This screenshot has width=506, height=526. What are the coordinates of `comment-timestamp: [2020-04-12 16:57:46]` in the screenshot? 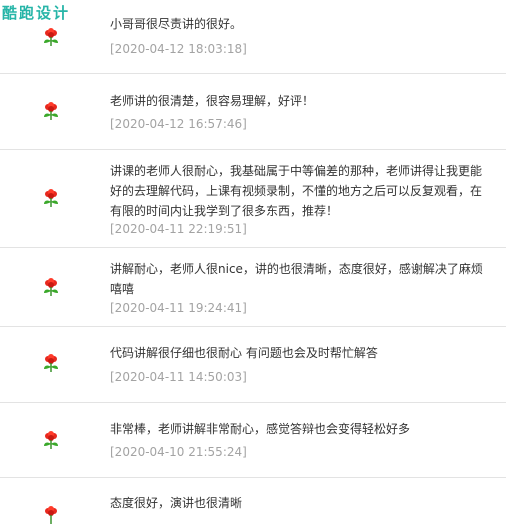 It's located at (178, 124).